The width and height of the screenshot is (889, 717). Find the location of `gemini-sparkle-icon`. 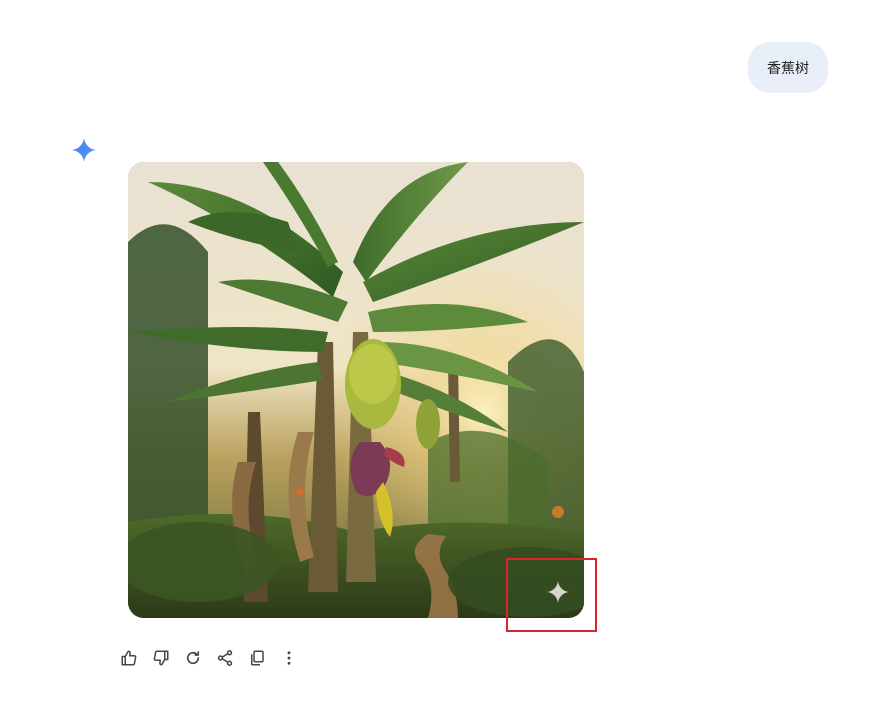

gemini-sparkle-icon is located at coordinates (84, 150).